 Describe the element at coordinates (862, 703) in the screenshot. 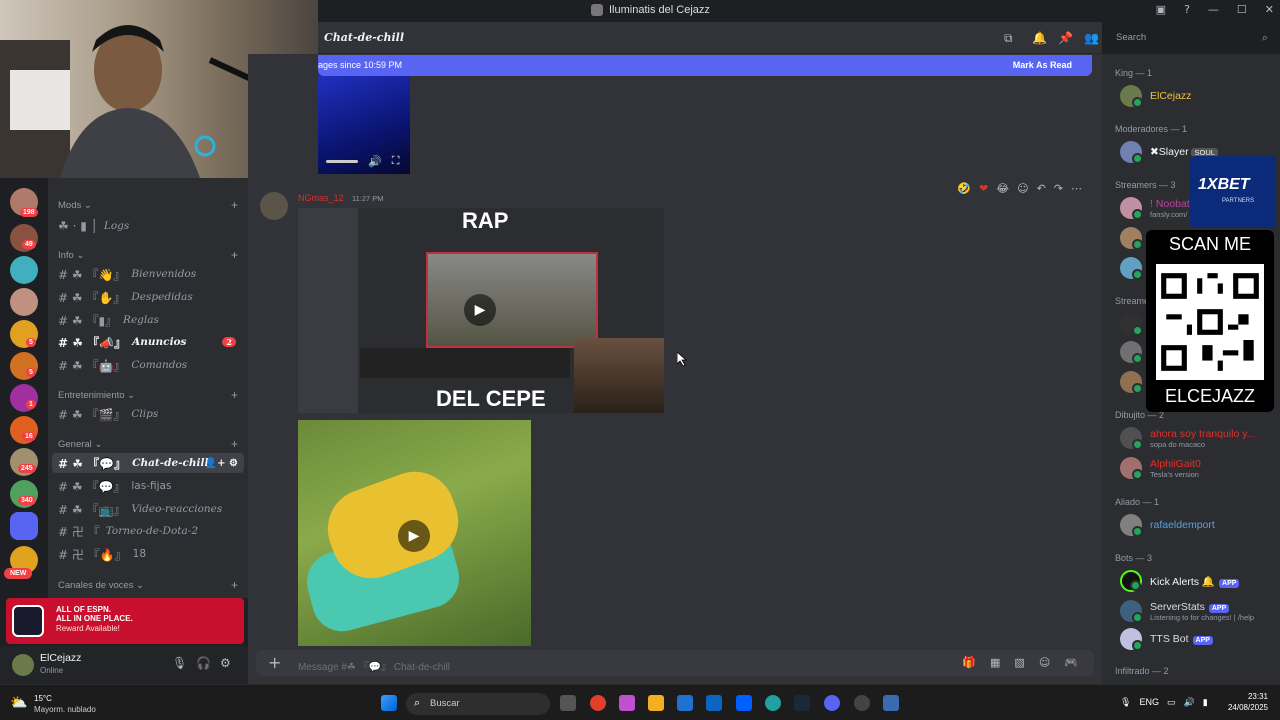

I see `obs-icon` at that location.